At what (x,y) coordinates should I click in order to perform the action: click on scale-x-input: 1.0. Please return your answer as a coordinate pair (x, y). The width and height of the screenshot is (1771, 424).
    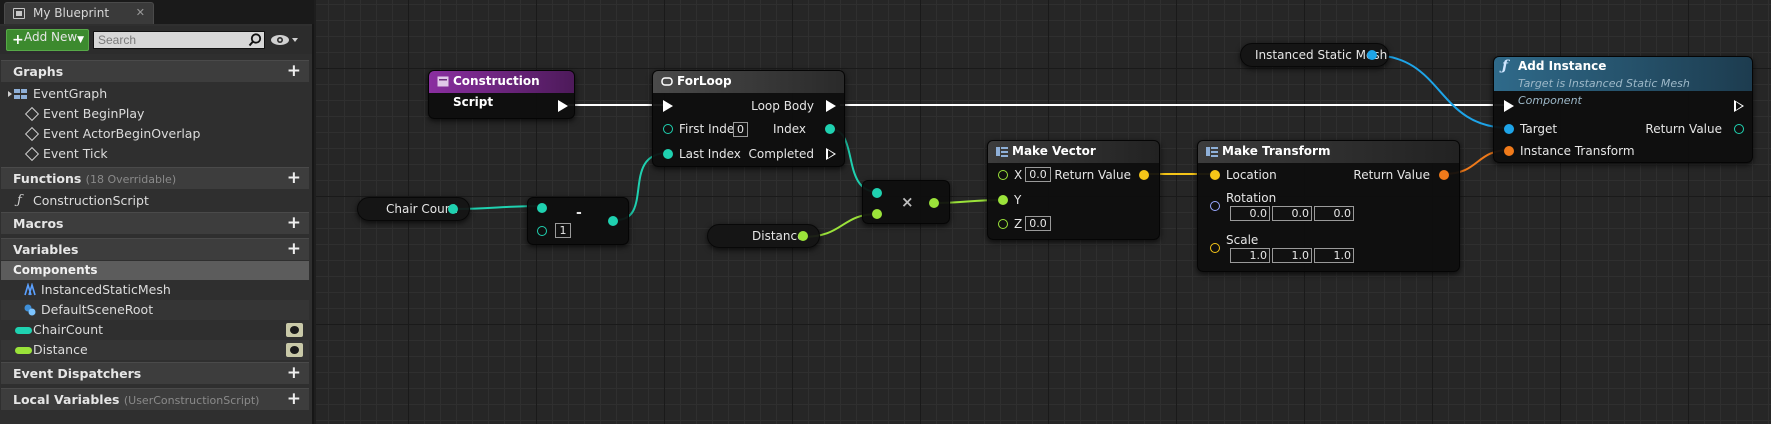
    Looking at the image, I should click on (1250, 255).